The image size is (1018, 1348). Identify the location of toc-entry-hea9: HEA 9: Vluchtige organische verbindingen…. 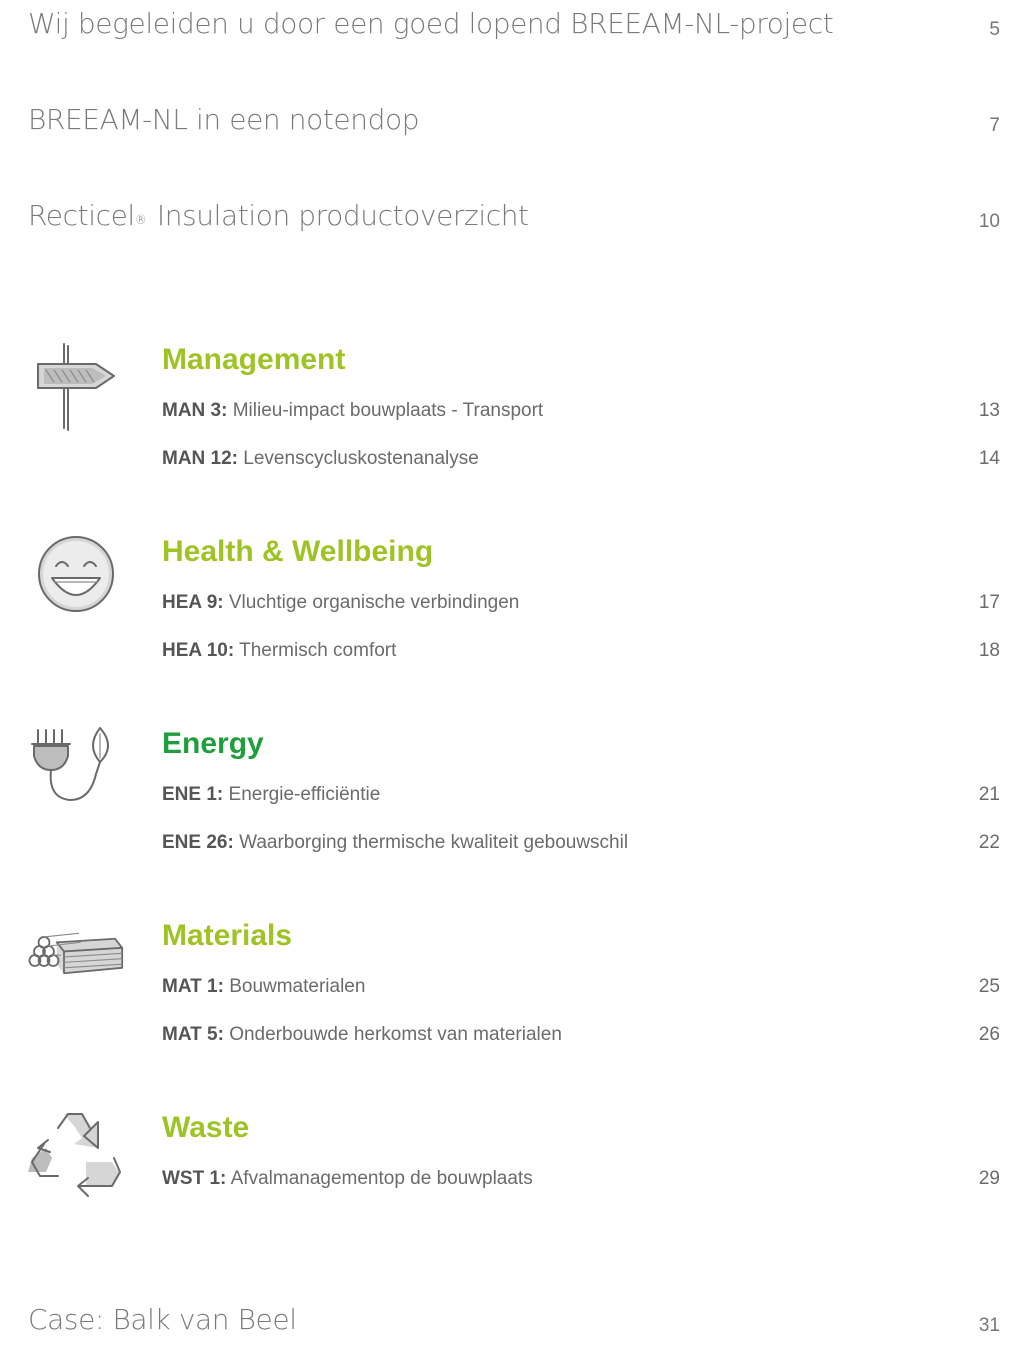
(581, 603).